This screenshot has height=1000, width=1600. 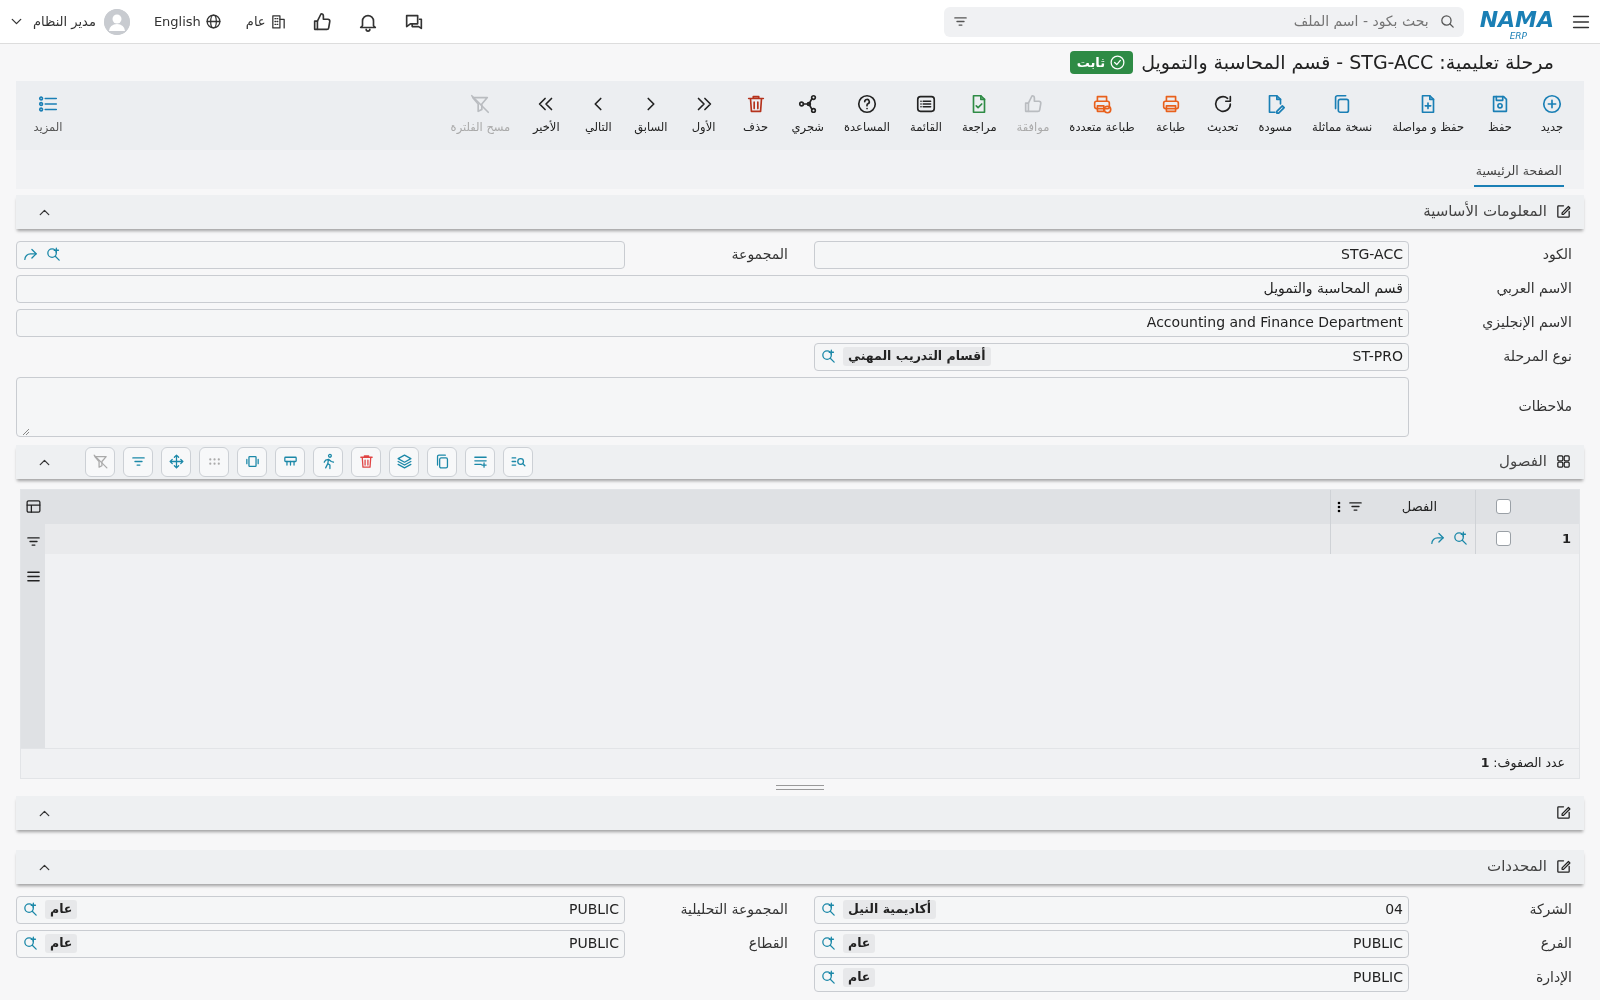 What do you see at coordinates (33, 506) in the screenshot?
I see `table-icon` at bounding box center [33, 506].